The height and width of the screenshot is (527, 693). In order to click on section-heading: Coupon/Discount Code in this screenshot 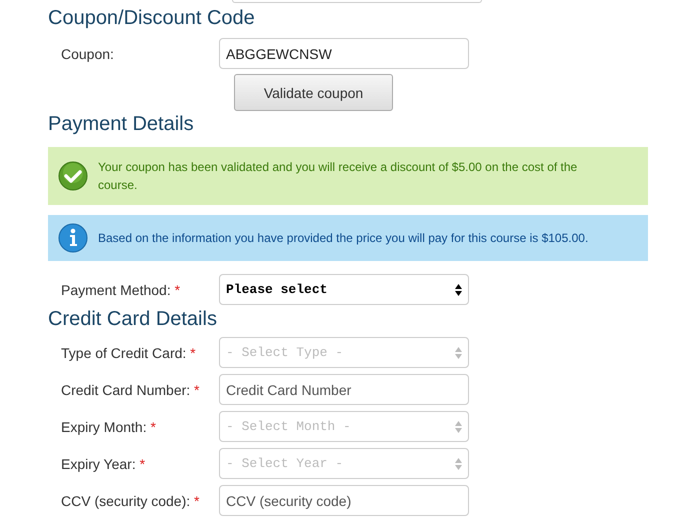, I will do `click(152, 18)`.